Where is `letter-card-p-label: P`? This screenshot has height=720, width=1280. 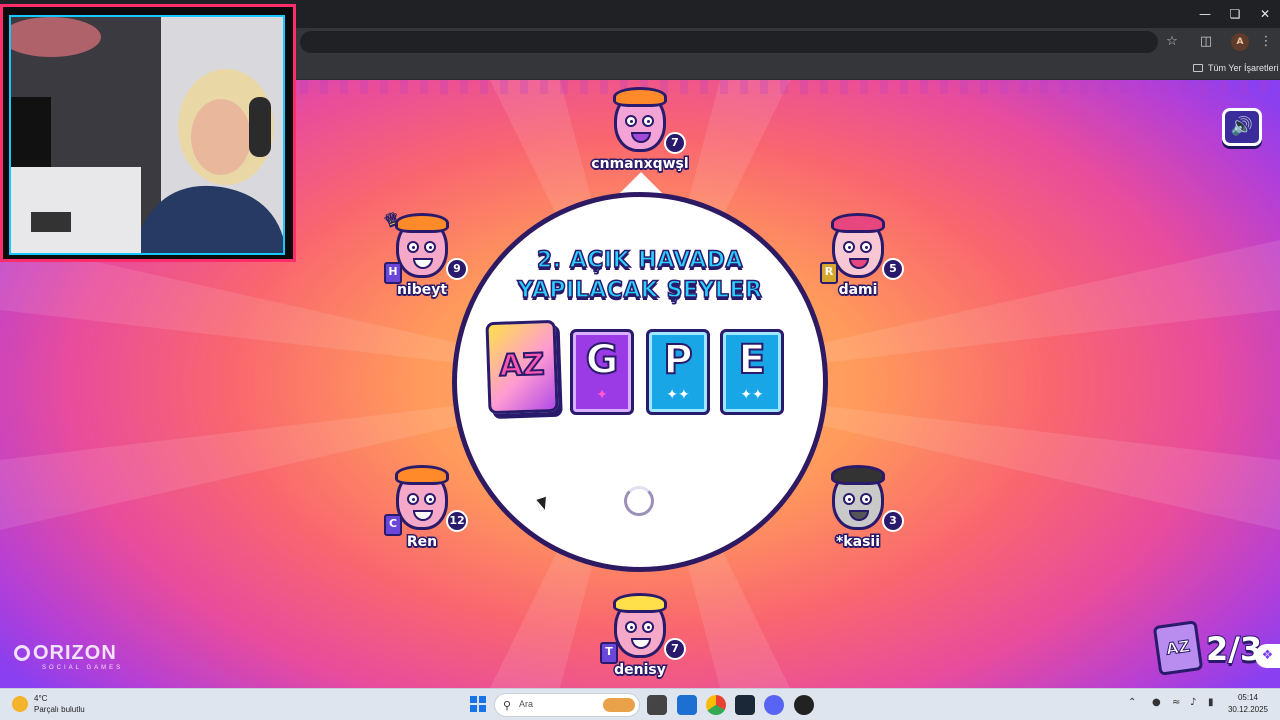 letter-card-p-label: P is located at coordinates (677, 360).